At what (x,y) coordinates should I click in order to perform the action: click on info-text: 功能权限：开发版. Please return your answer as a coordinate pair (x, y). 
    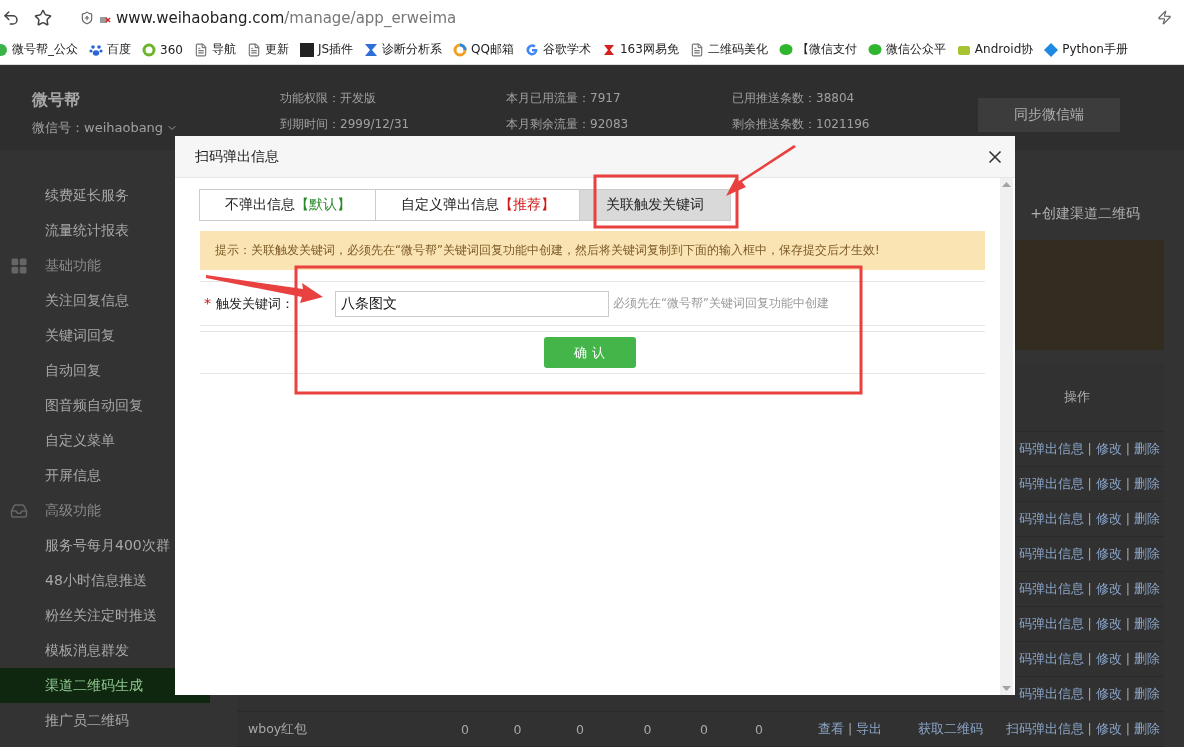
    Looking at the image, I should click on (328, 98).